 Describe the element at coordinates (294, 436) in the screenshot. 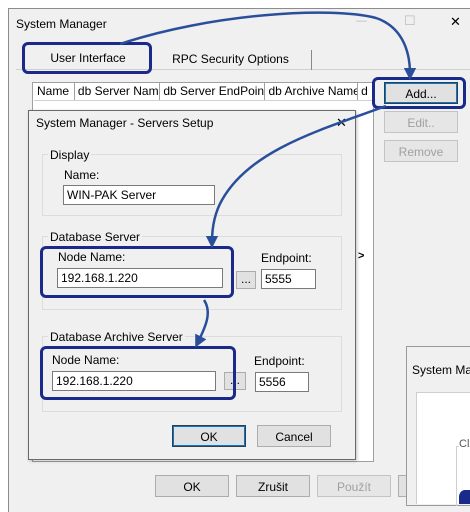

I see `dialog-cancel-button: Cancel` at that location.